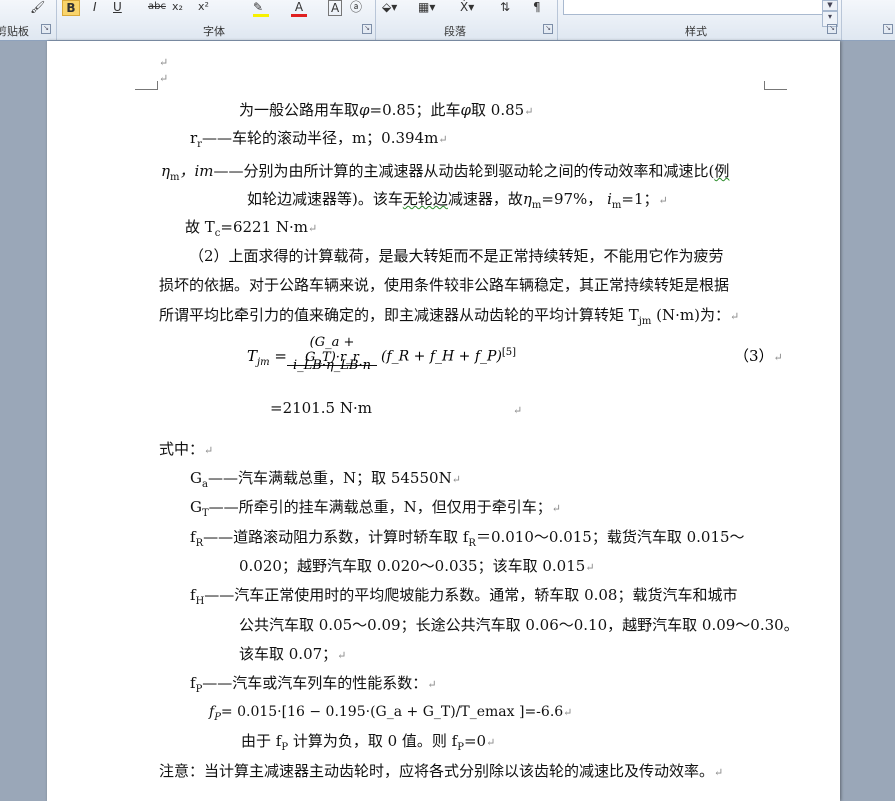  What do you see at coordinates (146, 85) in the screenshot?
I see `crop-mark-left` at bounding box center [146, 85].